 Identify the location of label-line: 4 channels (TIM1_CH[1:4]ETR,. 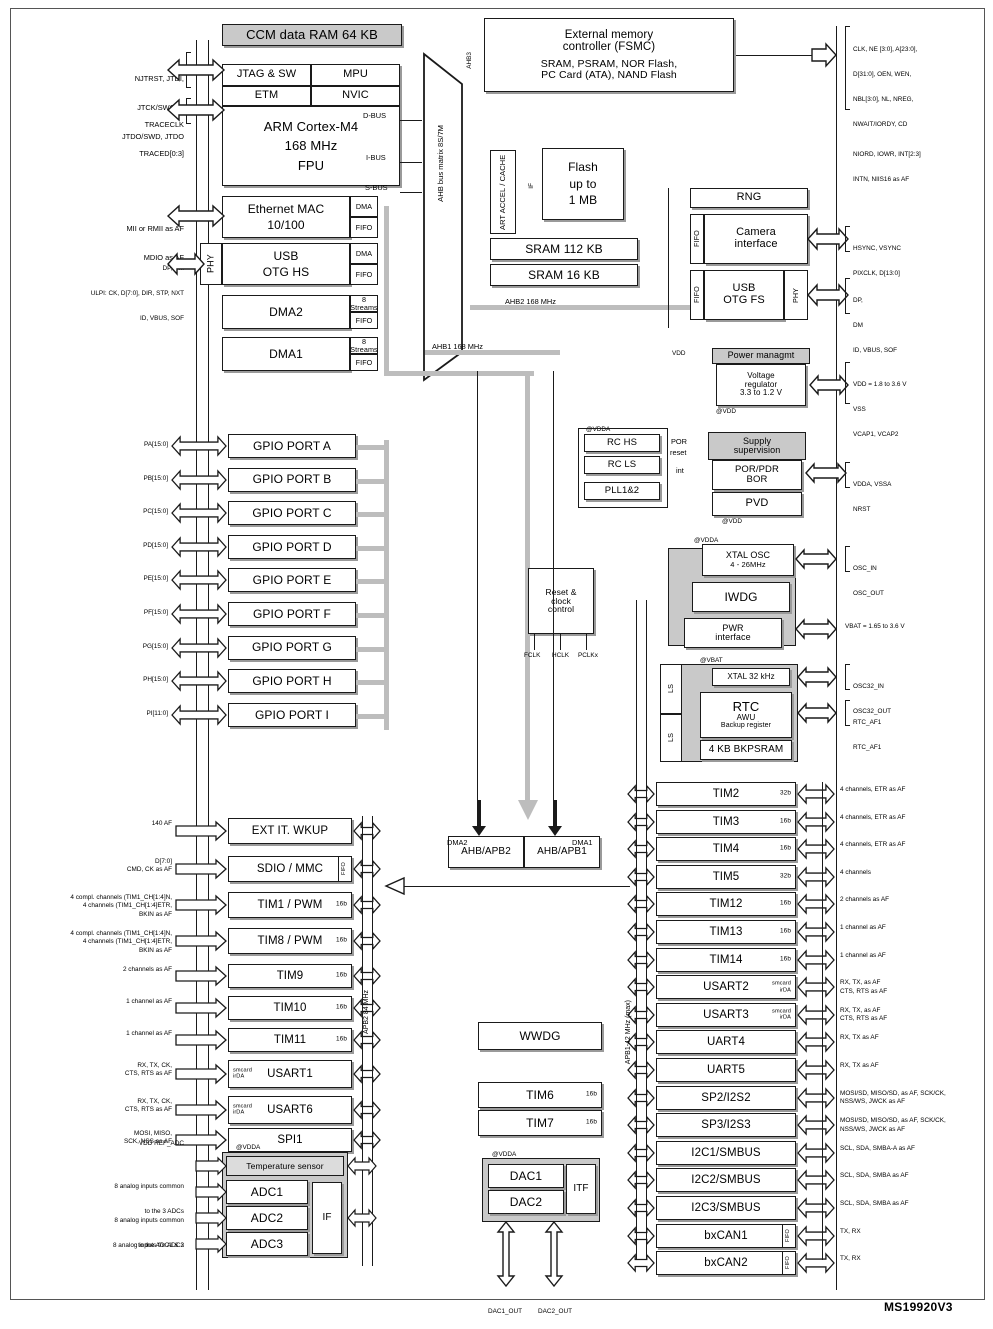
(127, 906).